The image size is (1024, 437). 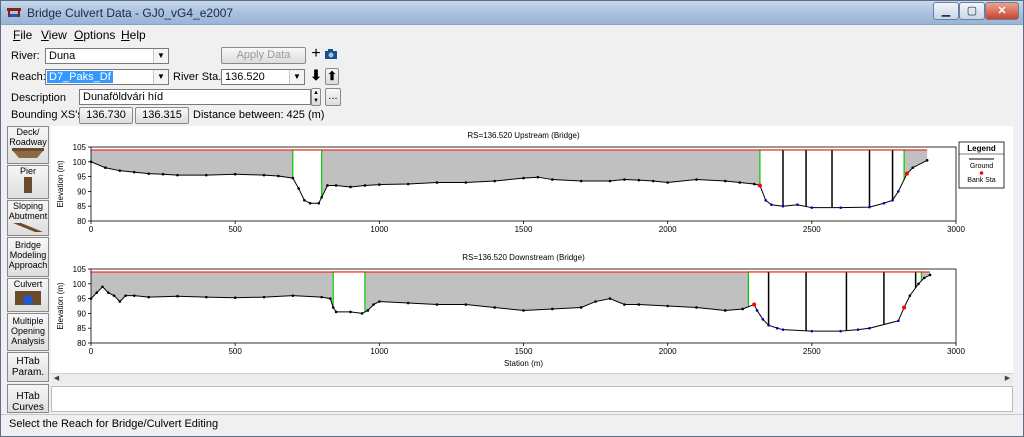 What do you see at coordinates (316, 76) in the screenshot?
I see `arrow-down-icon: ⬇` at bounding box center [316, 76].